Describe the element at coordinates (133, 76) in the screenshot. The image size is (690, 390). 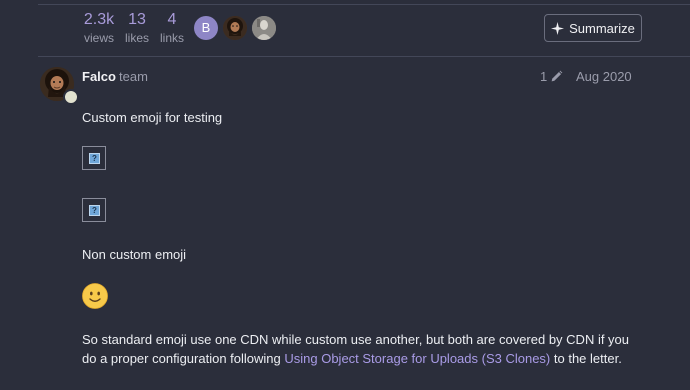
I see `post-author-role: team` at that location.